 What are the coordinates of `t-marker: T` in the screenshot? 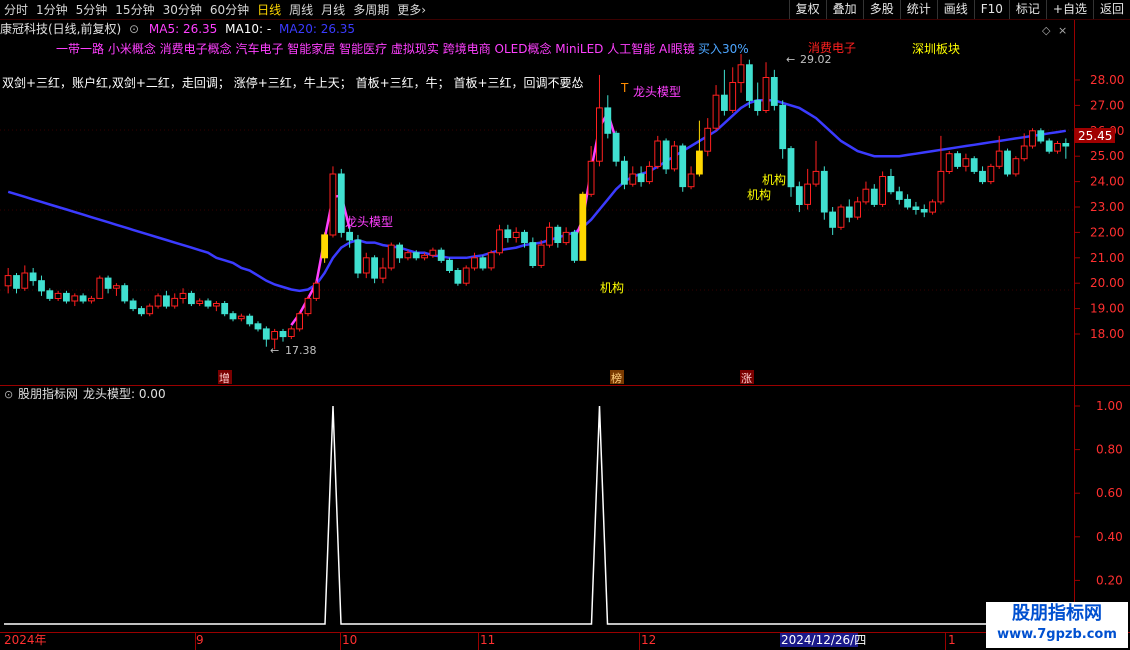 It's located at (624, 88).